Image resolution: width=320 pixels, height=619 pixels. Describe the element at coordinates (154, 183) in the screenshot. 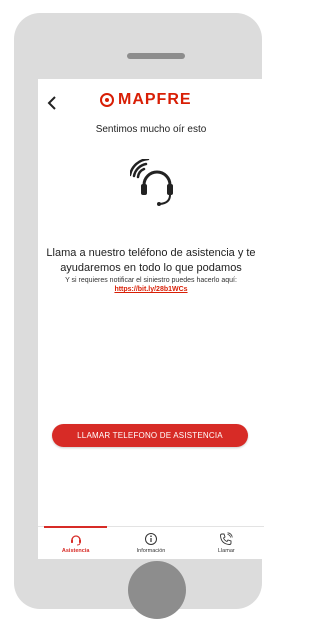

I see `headset-illustration-icon` at that location.